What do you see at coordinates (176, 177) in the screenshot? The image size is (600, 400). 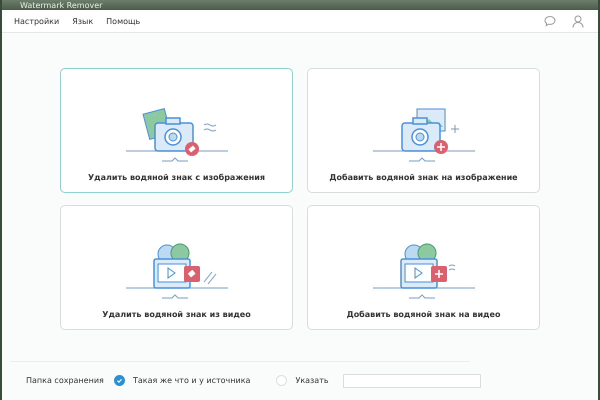 I see `card-label: Удалить водяной знак с изображения` at bounding box center [176, 177].